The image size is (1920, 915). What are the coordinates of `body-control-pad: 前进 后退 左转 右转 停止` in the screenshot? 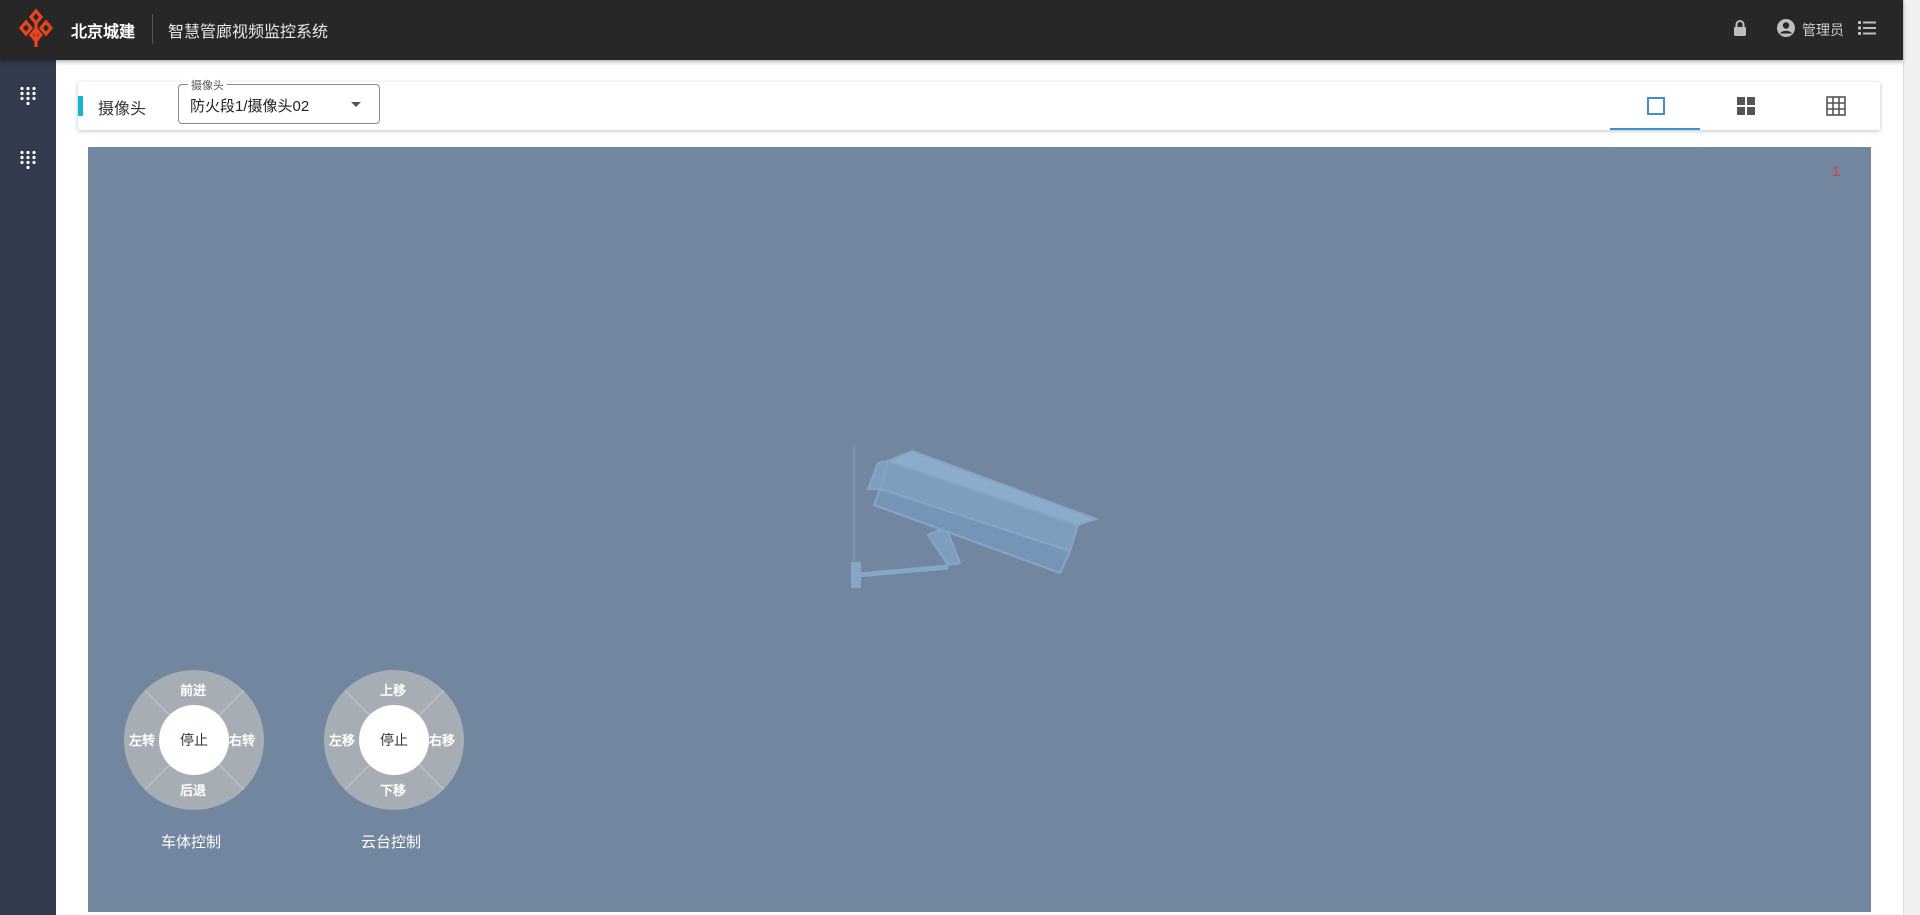 It's located at (194, 740).